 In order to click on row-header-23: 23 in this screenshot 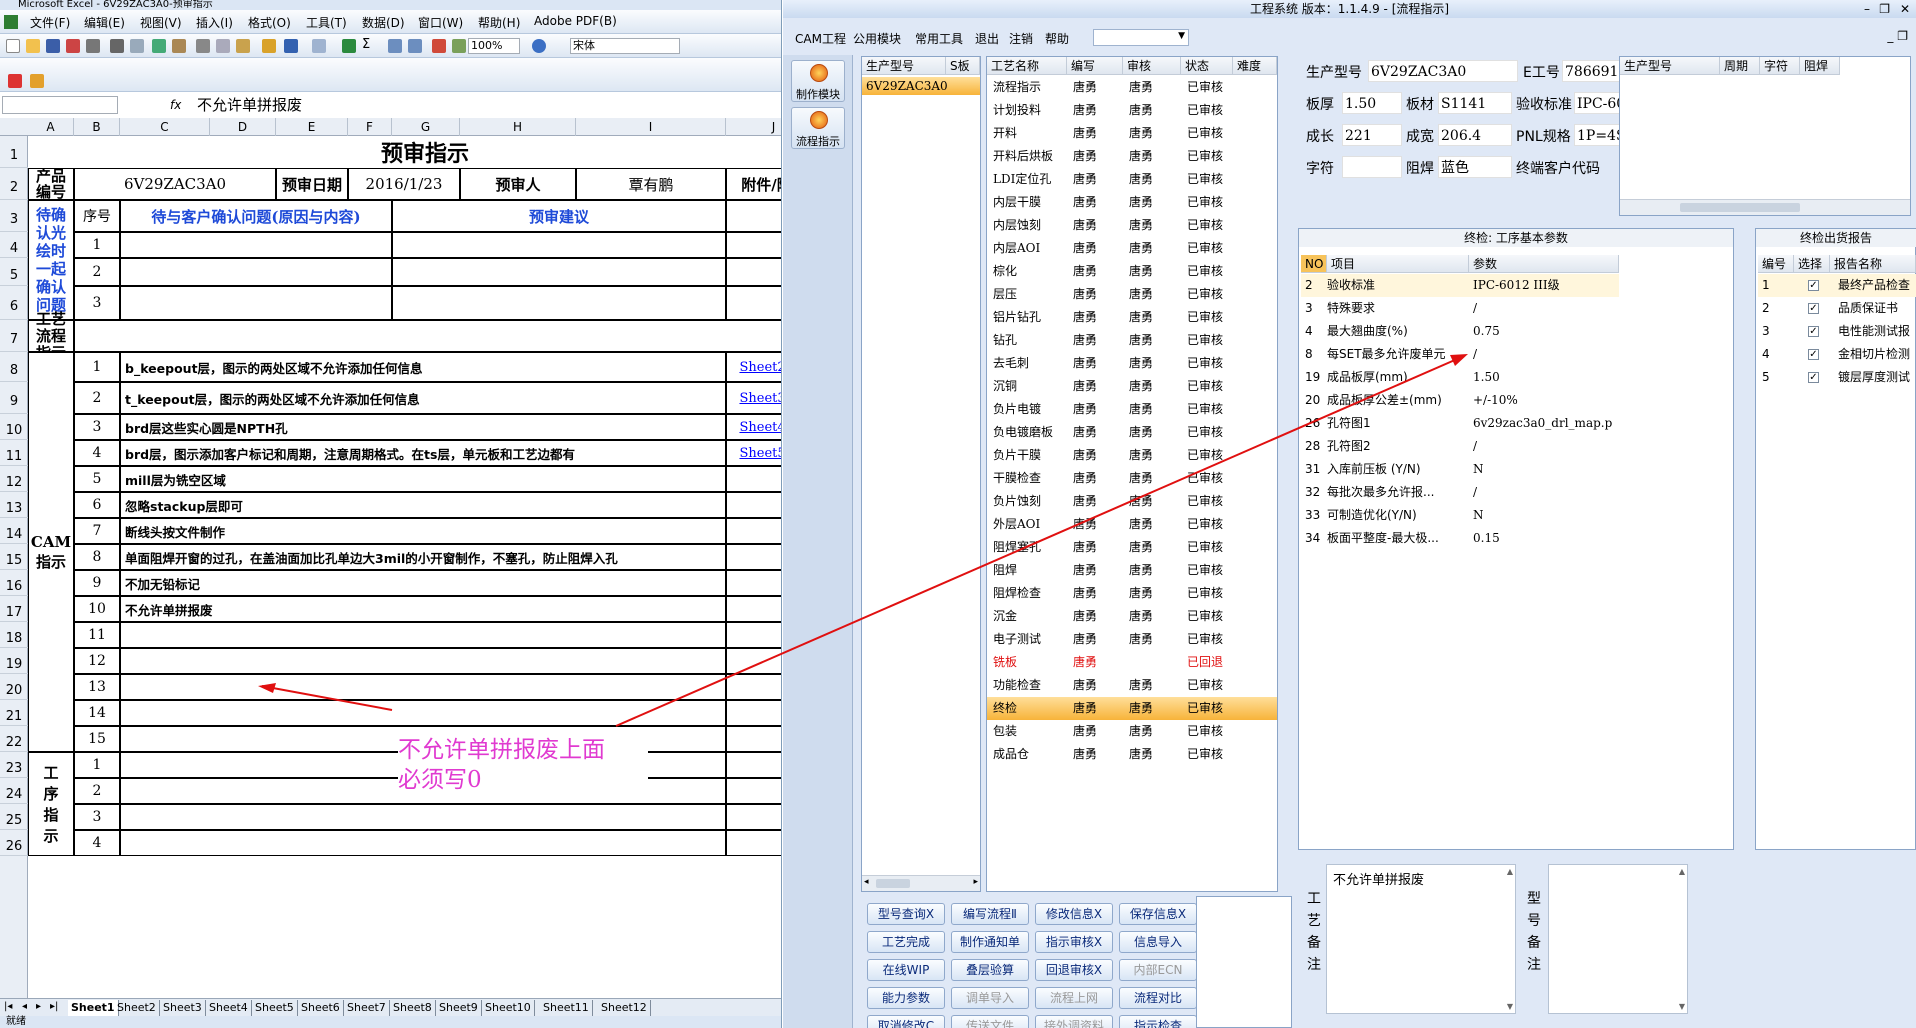, I will do `click(14, 765)`.